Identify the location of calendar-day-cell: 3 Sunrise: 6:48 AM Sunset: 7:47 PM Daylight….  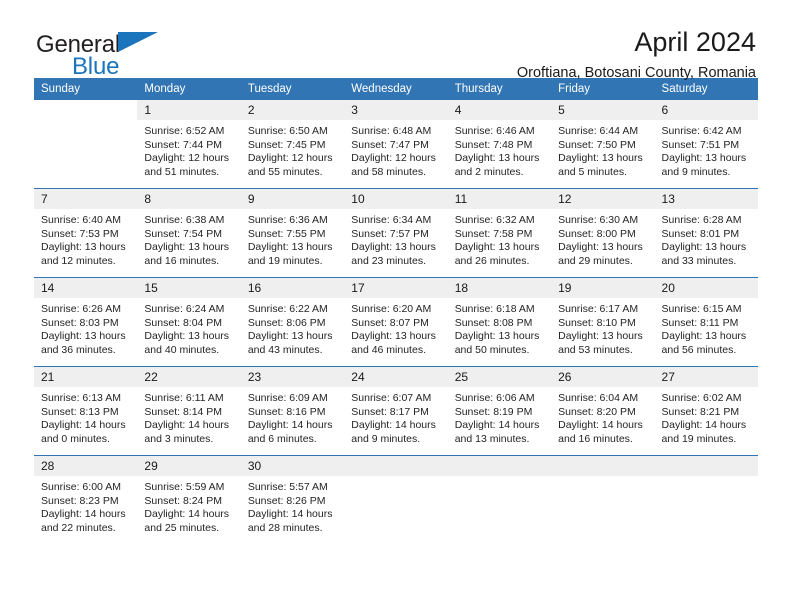
(396, 144).